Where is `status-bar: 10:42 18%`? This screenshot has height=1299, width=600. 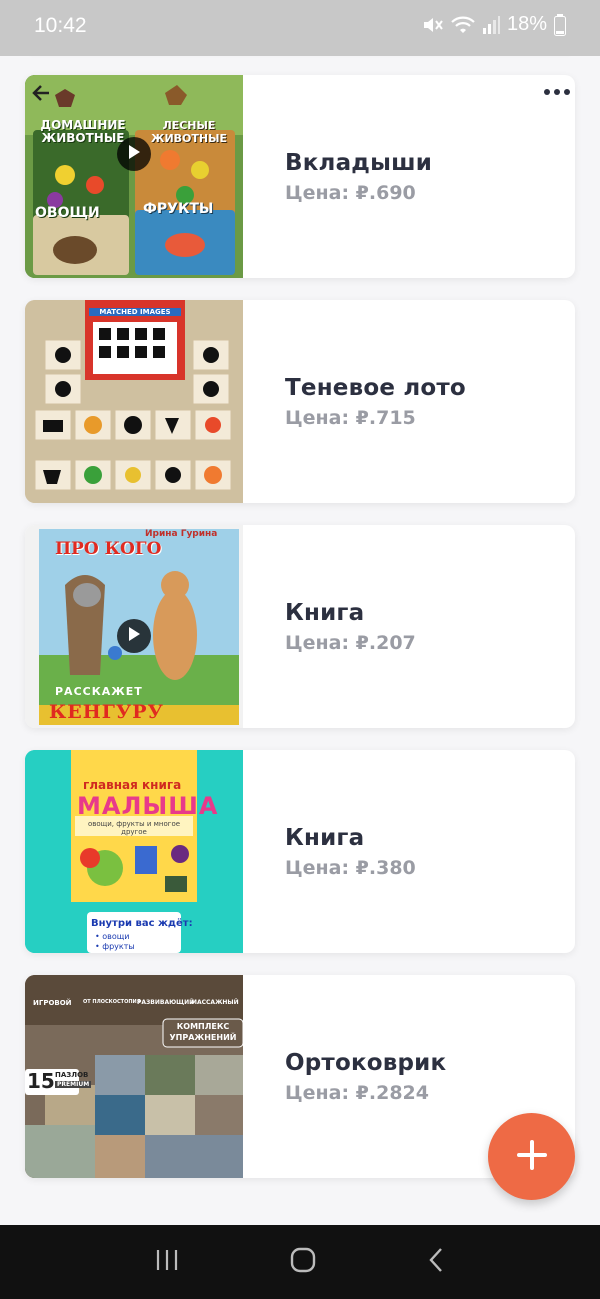 status-bar: 10:42 18% is located at coordinates (300, 28).